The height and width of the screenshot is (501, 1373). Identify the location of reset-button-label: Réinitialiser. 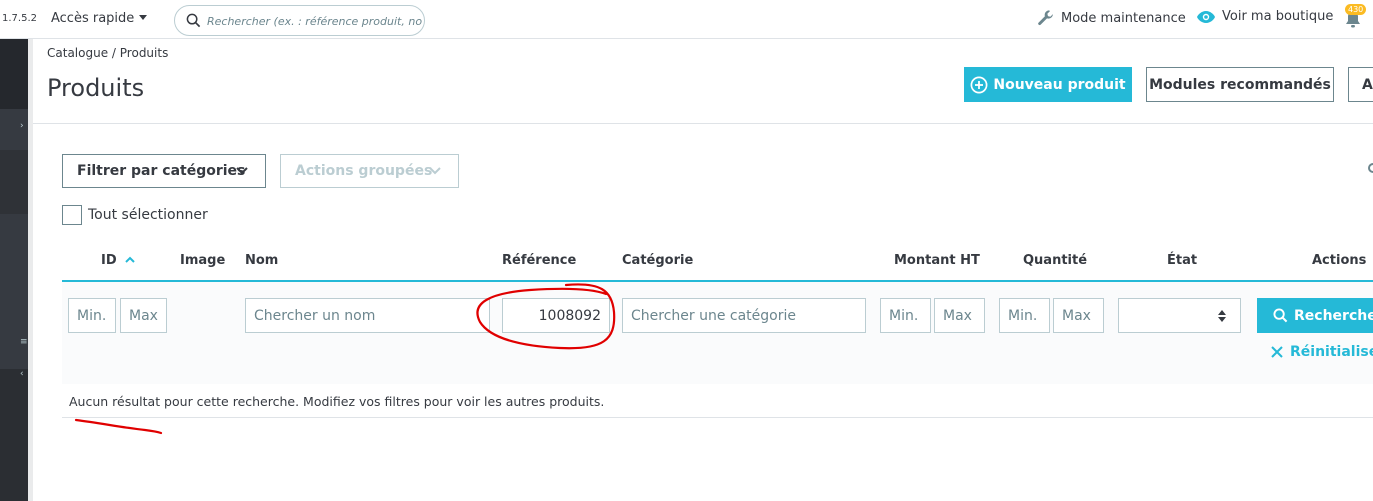
(1331, 352).